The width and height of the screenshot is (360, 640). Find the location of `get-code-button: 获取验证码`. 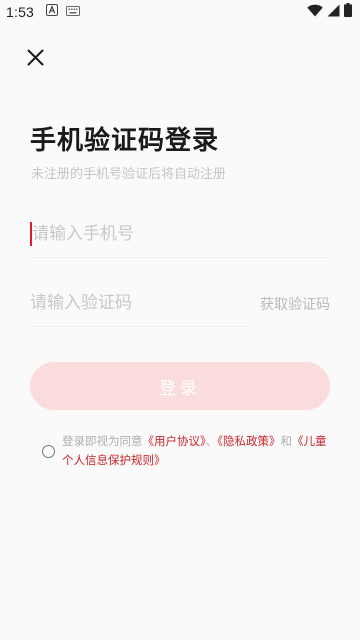

get-code-button: 获取验证码 is located at coordinates (295, 304).